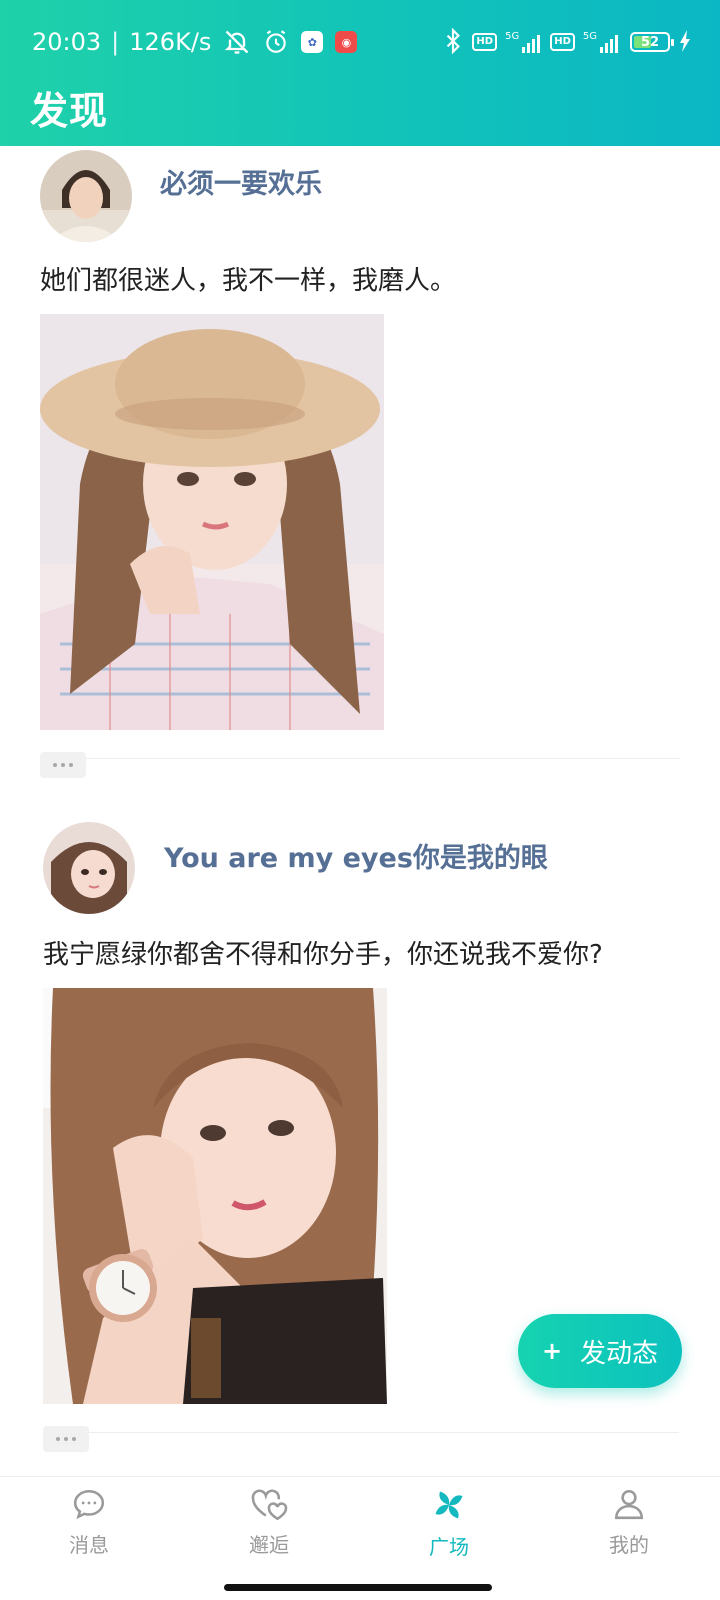 The width and height of the screenshot is (720, 1600). I want to click on bluetooth-icon, so click(453, 42).